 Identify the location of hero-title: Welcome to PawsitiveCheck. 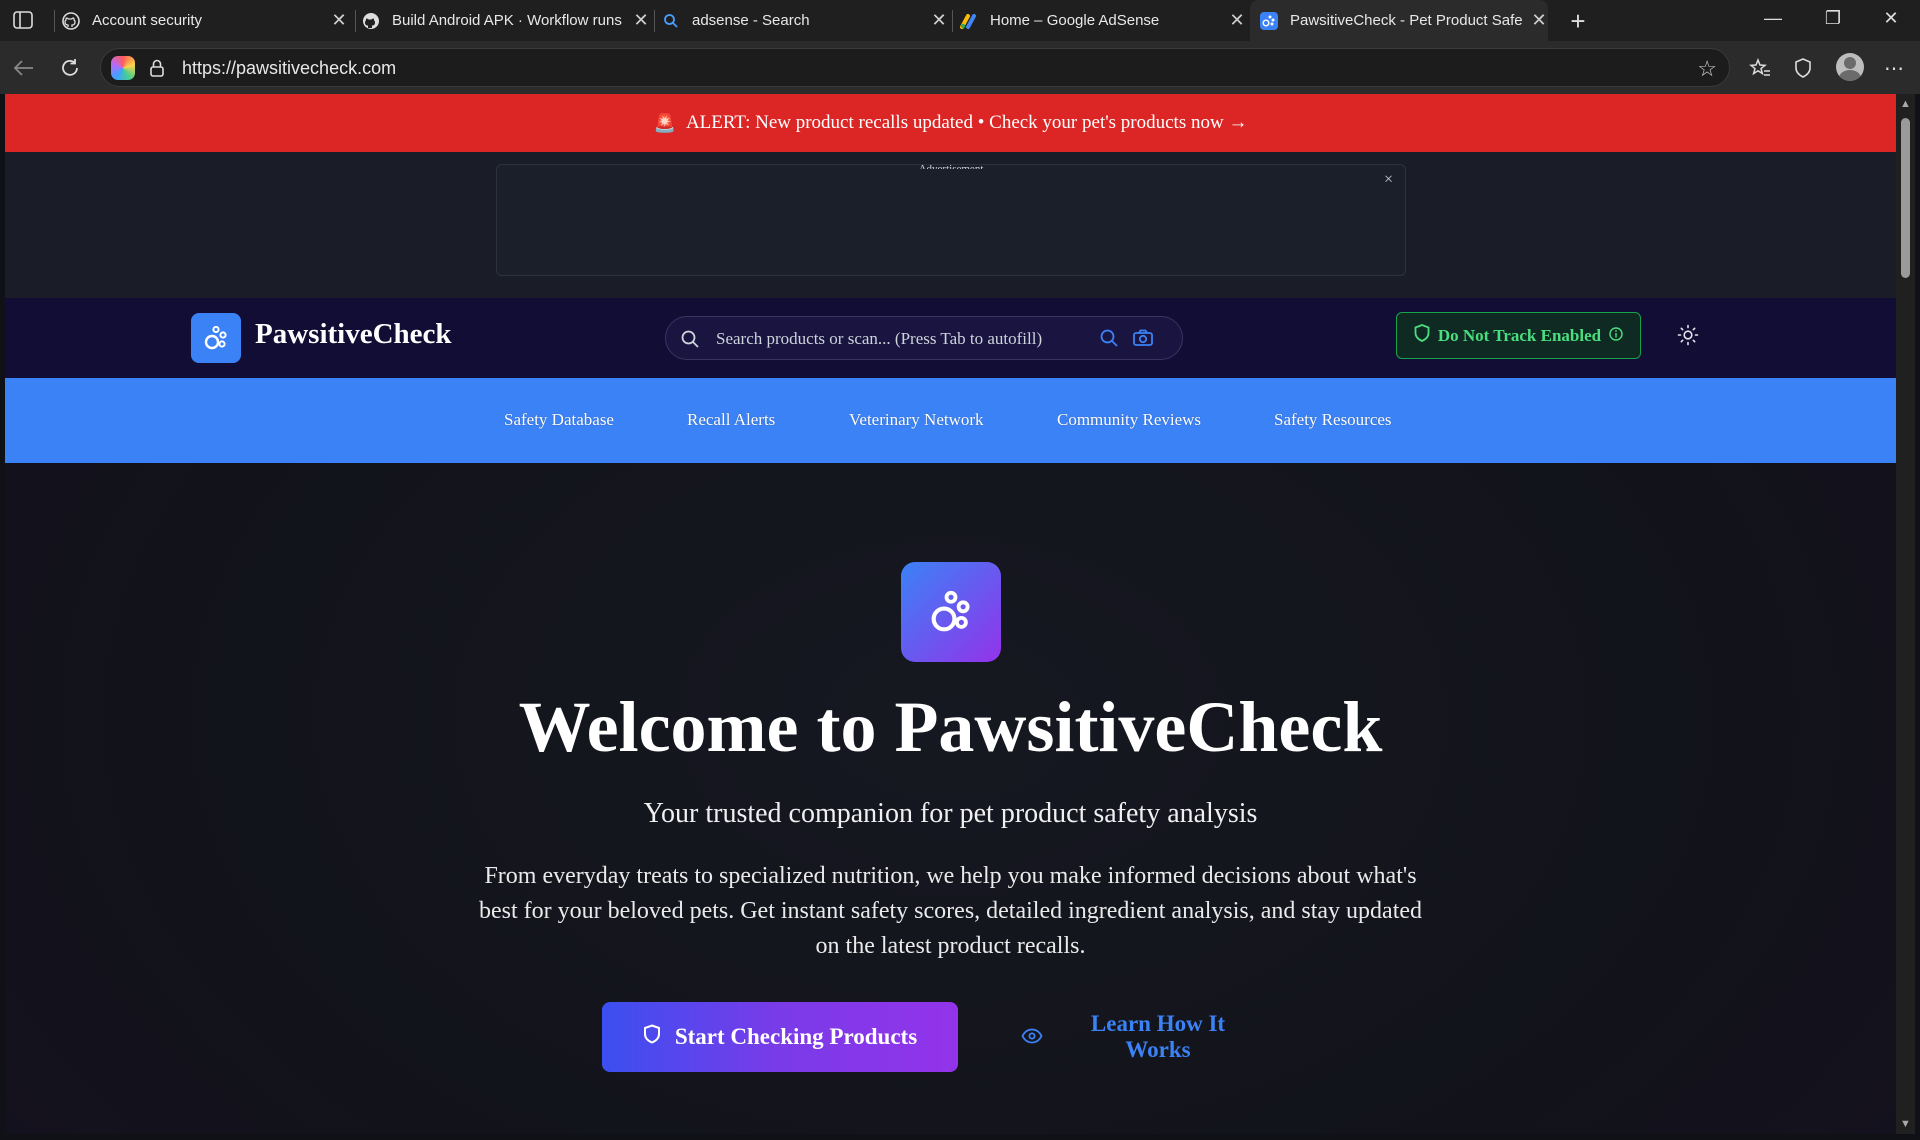
(950, 727).